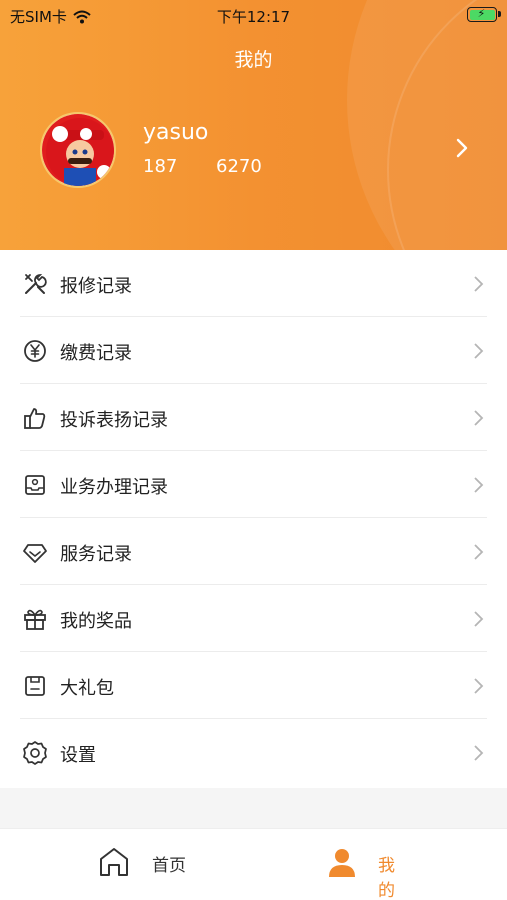 This screenshot has width=507, height=900. Describe the element at coordinates (253, 350) in the screenshot. I see `menu-item-payment-records: 缴费记录` at that location.